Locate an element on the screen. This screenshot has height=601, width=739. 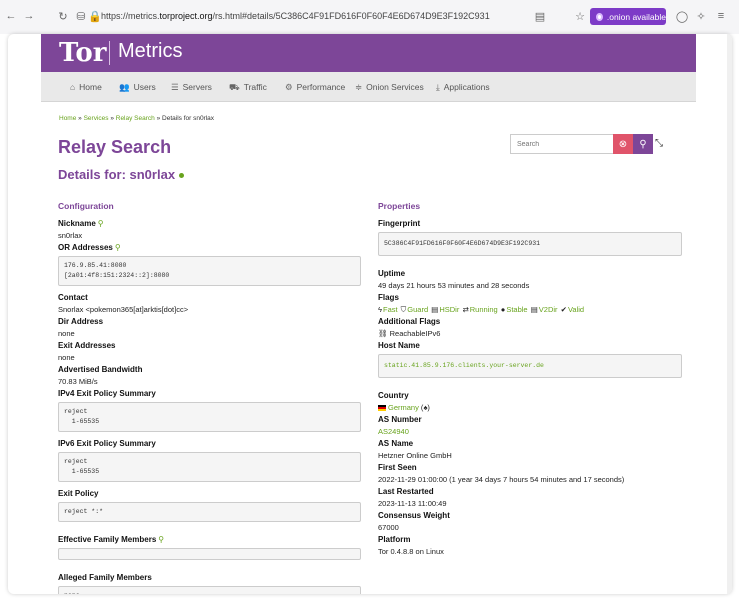
nav-performance: ⚙ Performance is located at coordinates (315, 87).